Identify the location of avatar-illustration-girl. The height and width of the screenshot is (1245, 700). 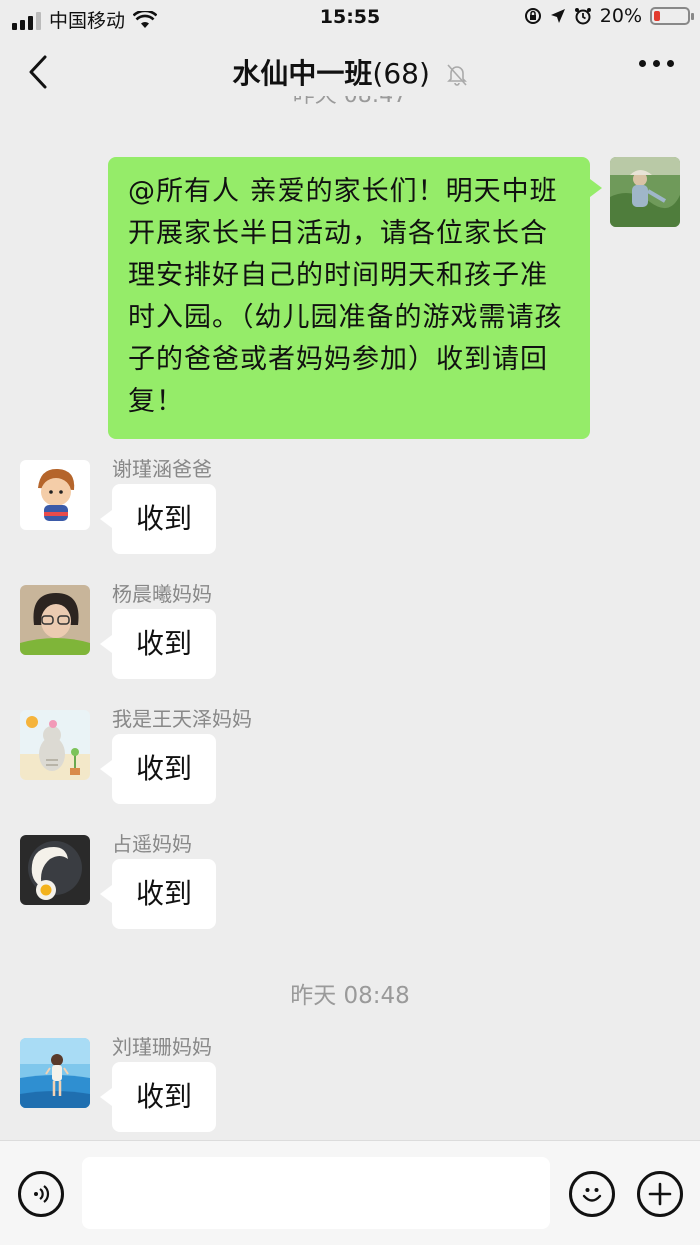
(55, 1073).